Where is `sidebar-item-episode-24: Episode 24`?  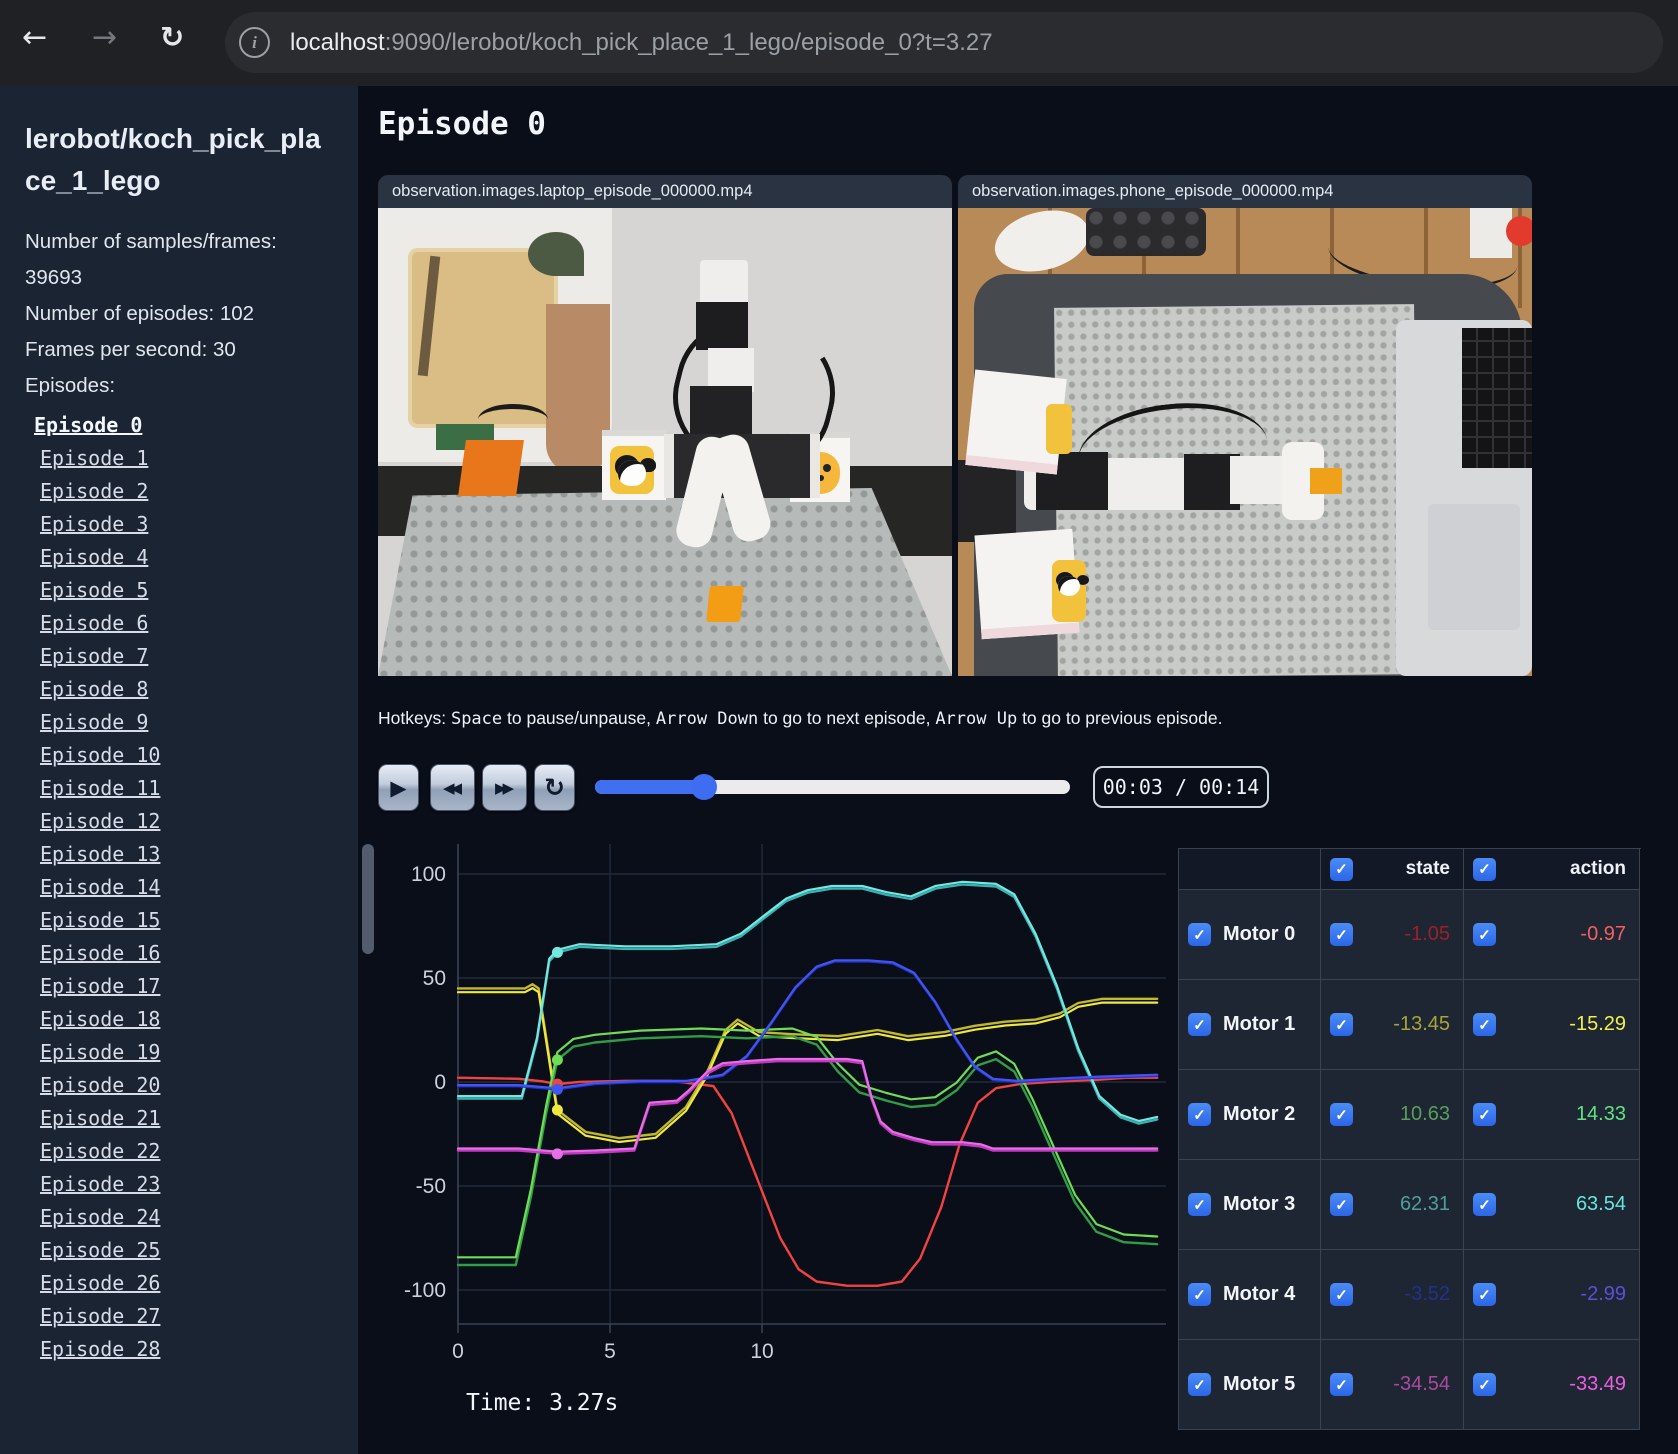
sidebar-item-episode-24: Episode 24 is located at coordinates (179, 1217).